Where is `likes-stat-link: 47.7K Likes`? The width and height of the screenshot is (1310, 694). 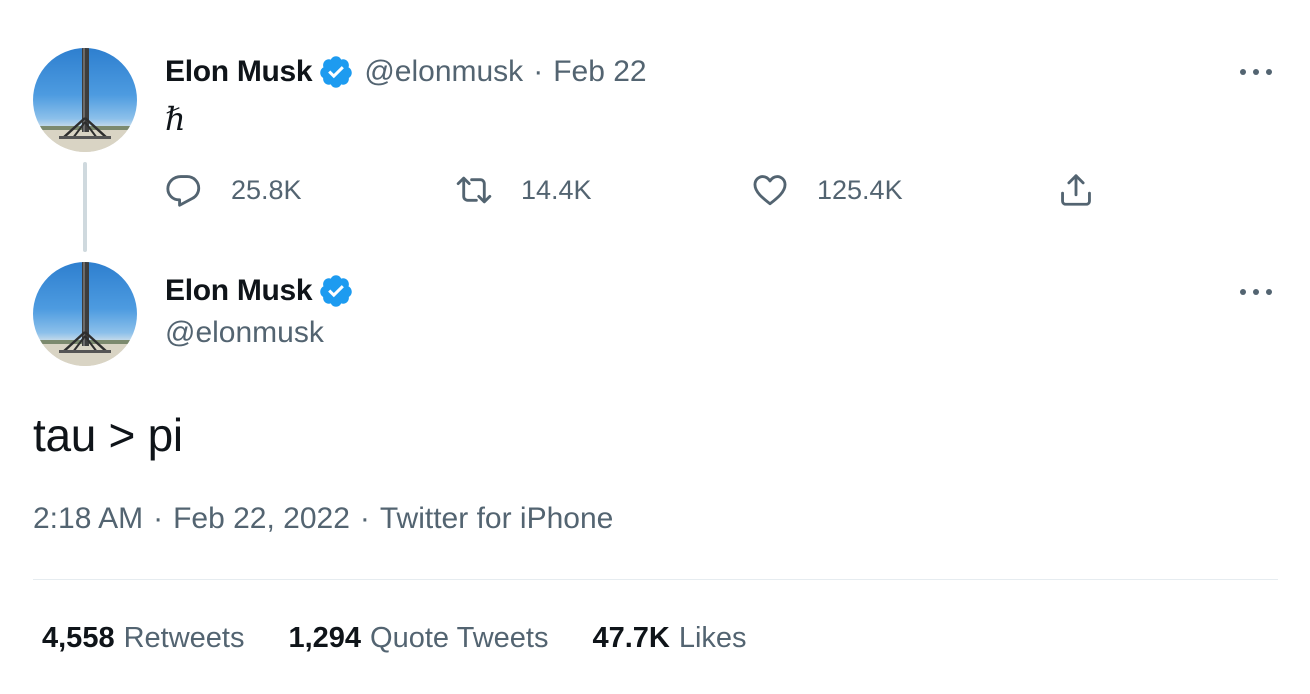
likes-stat-link: 47.7K Likes is located at coordinates (669, 638).